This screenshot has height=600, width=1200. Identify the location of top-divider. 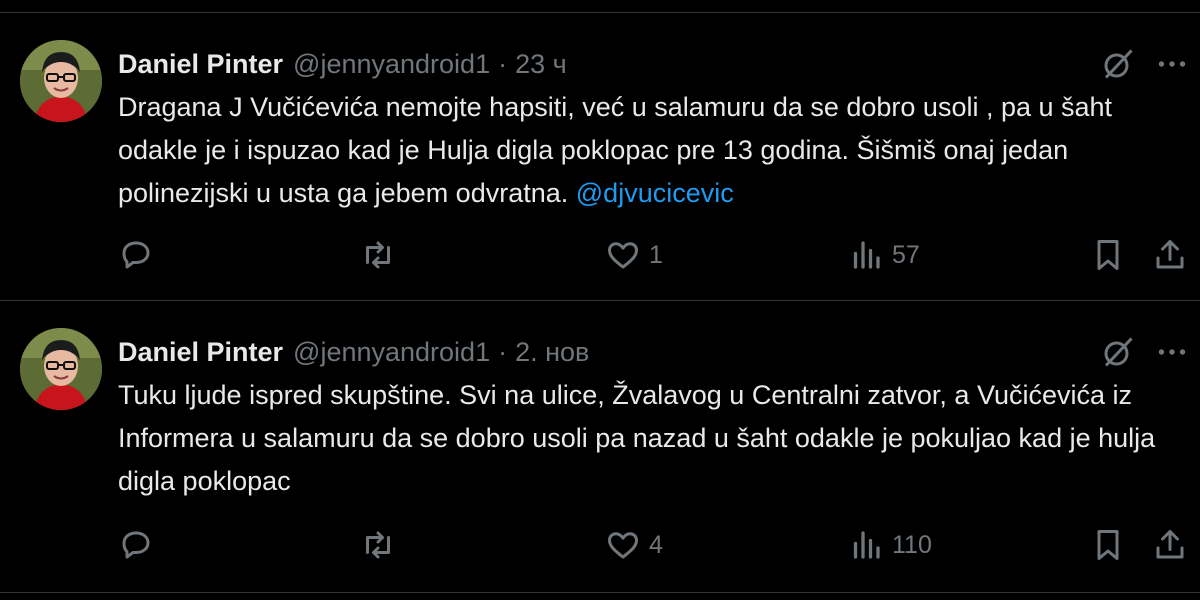
(600, 12).